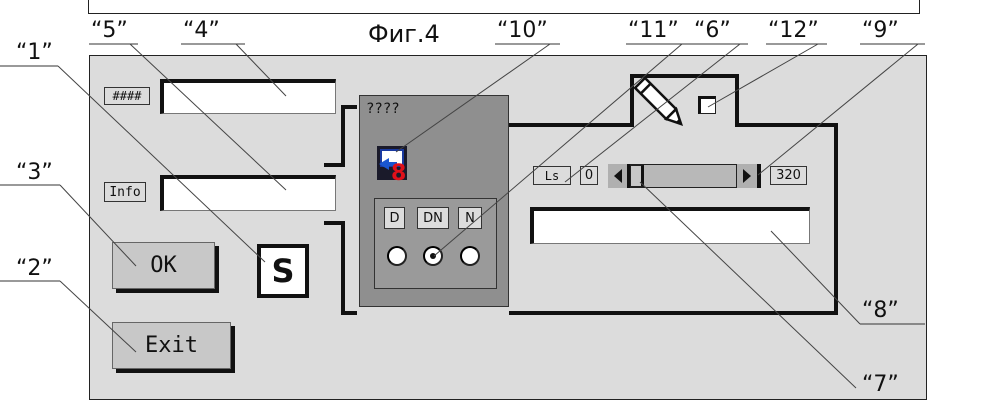  I want to click on group-bracket-top, so click(340, 136).